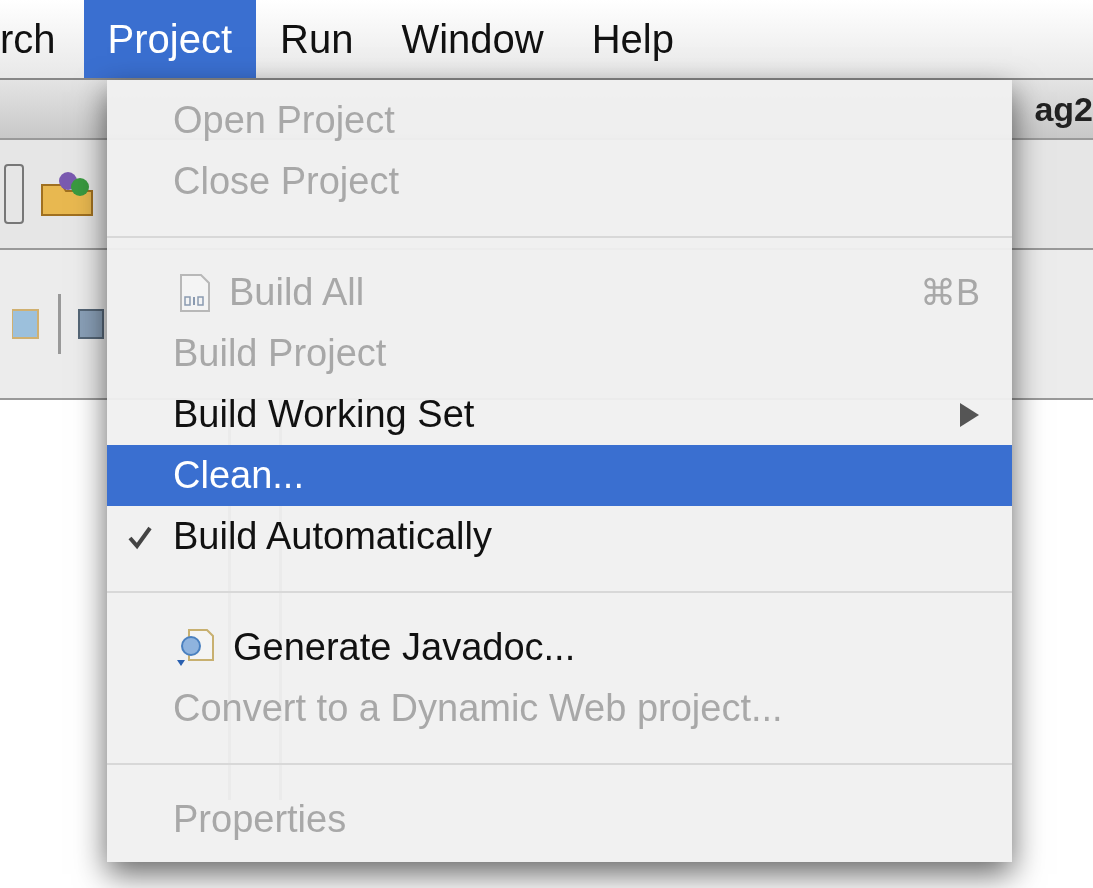 This screenshot has width=1093, height=888. I want to click on menu-item-label: Build Working Set, so click(324, 414).